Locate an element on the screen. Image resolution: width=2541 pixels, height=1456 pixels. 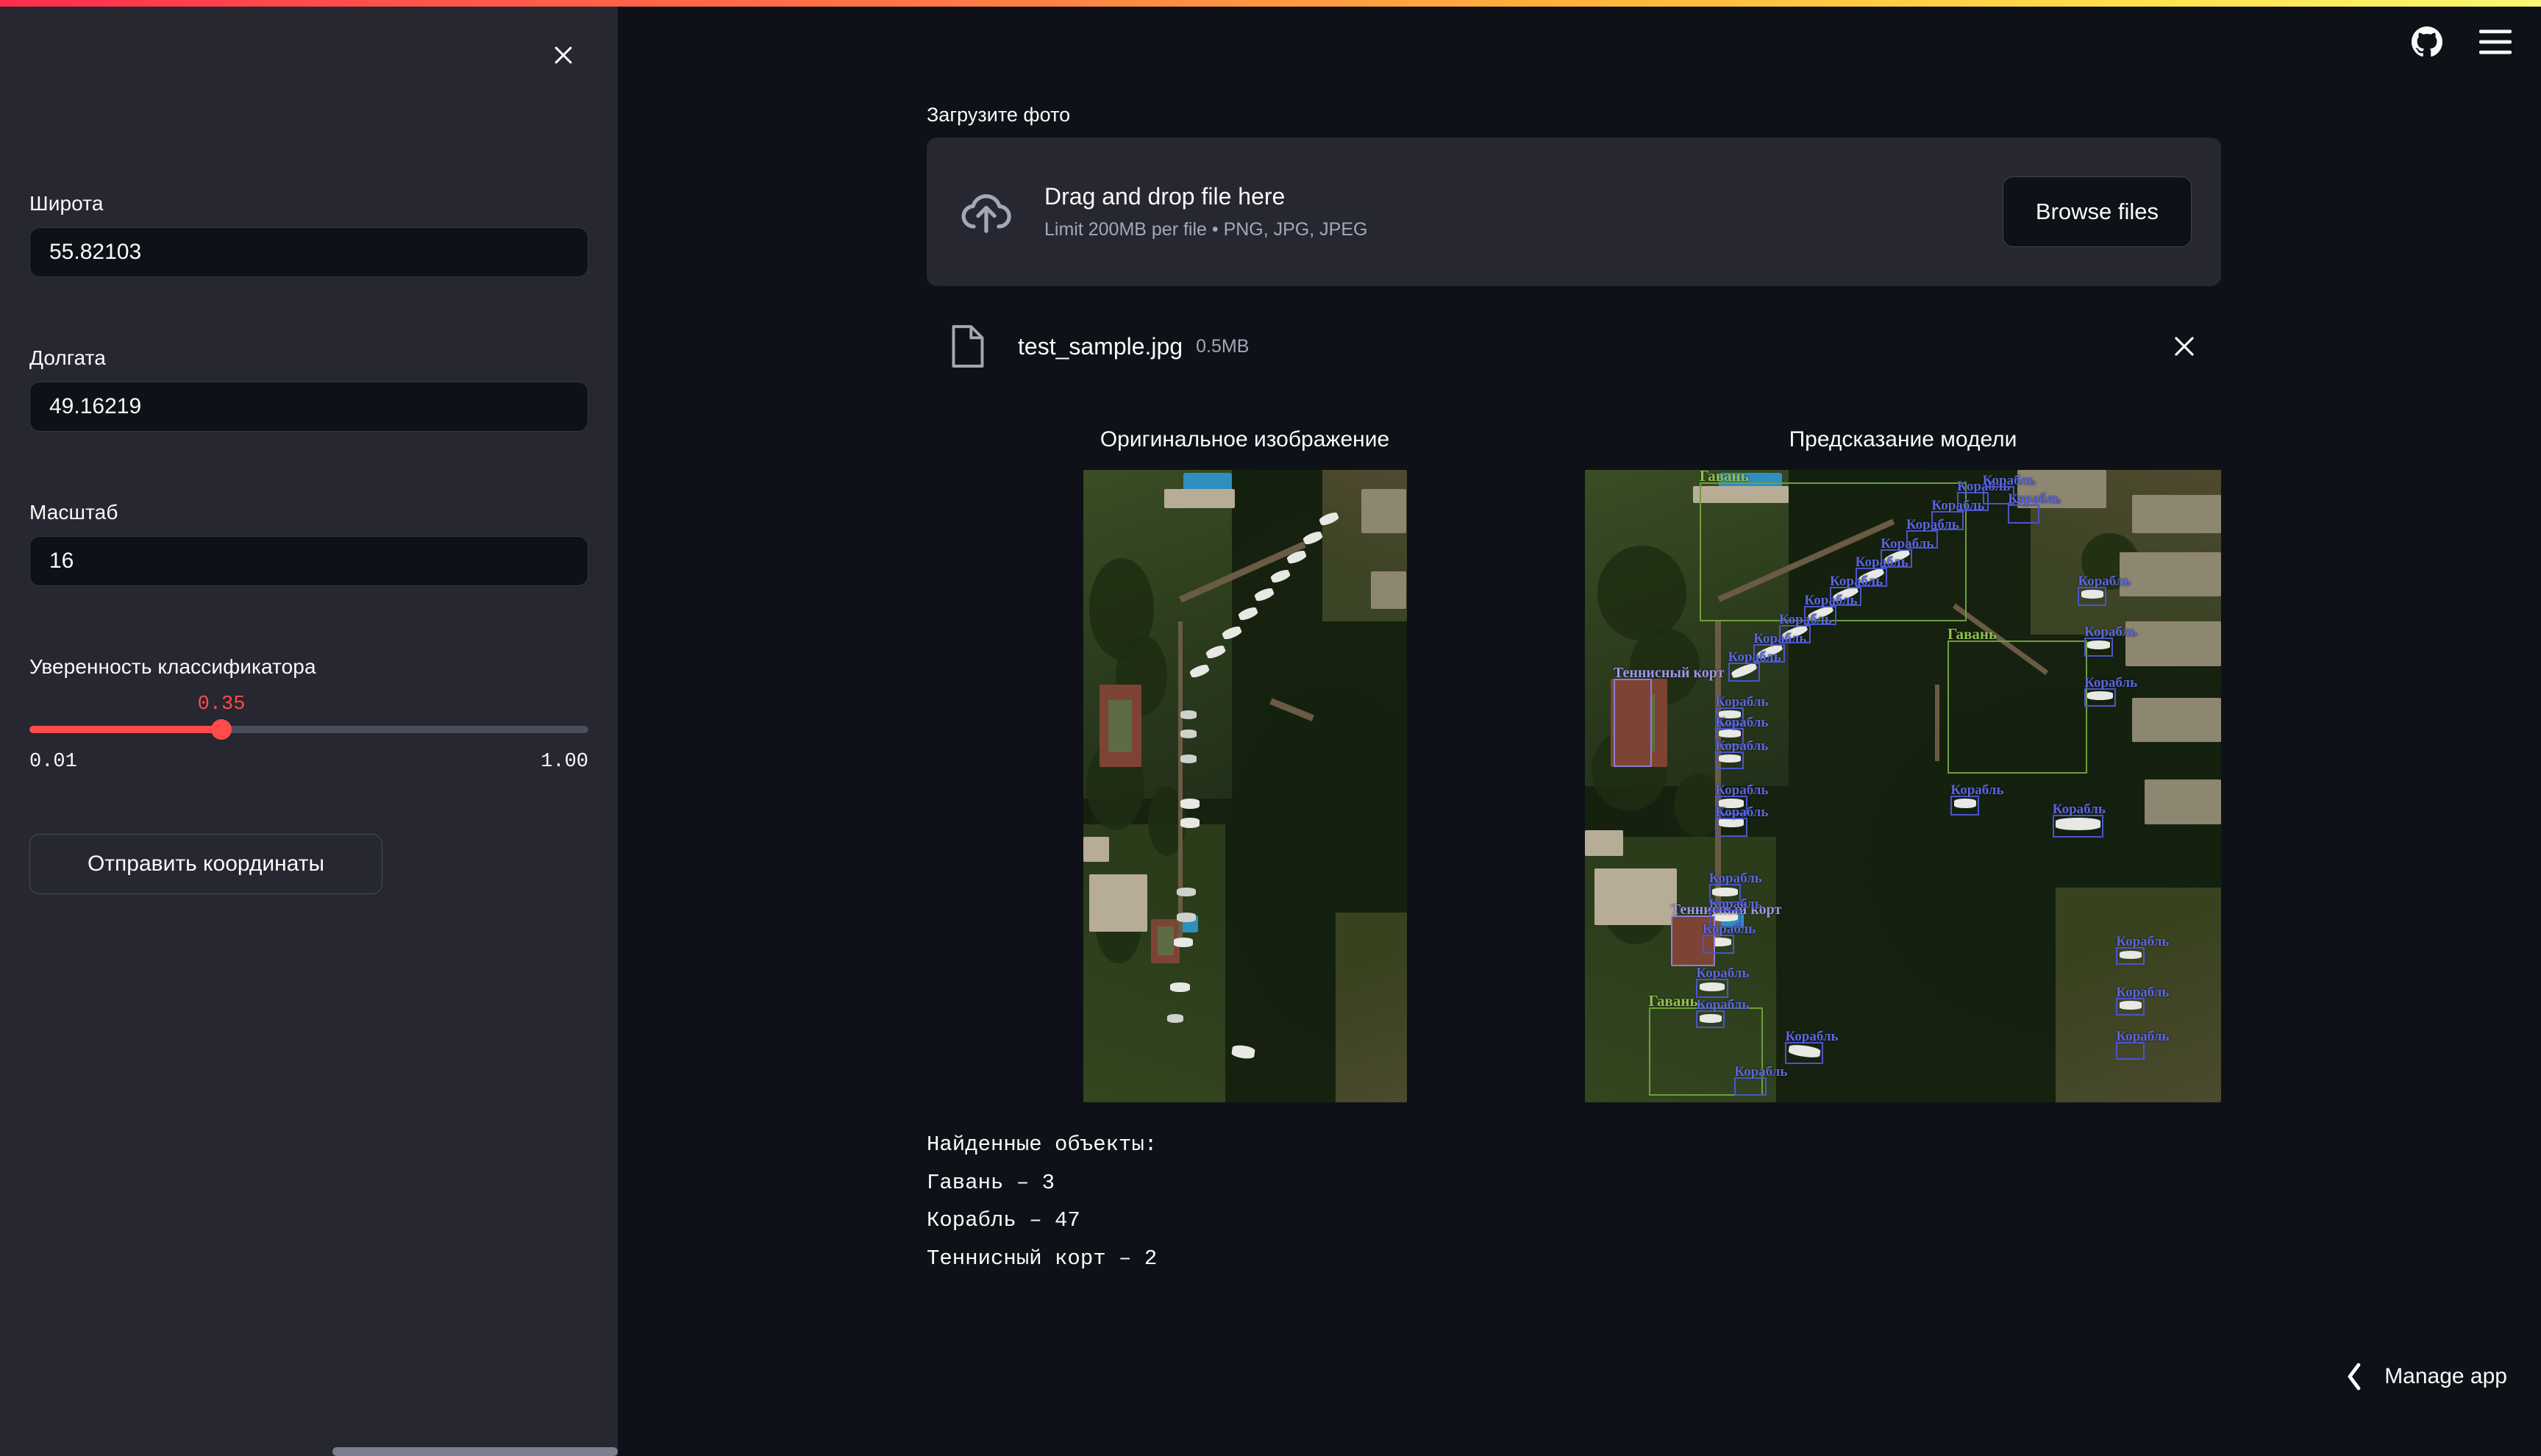
latitude-input: 55.82103 is located at coordinates (308, 252).